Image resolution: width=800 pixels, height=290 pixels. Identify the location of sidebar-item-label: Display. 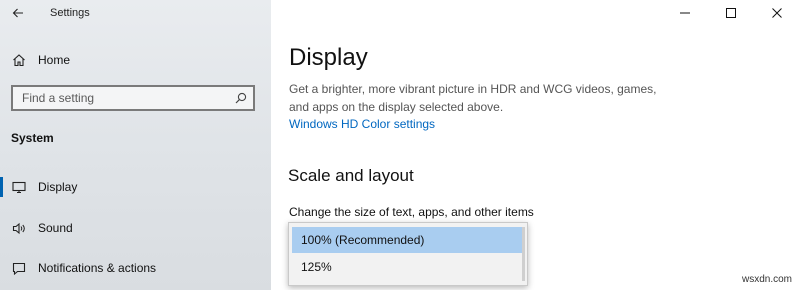
(58, 187).